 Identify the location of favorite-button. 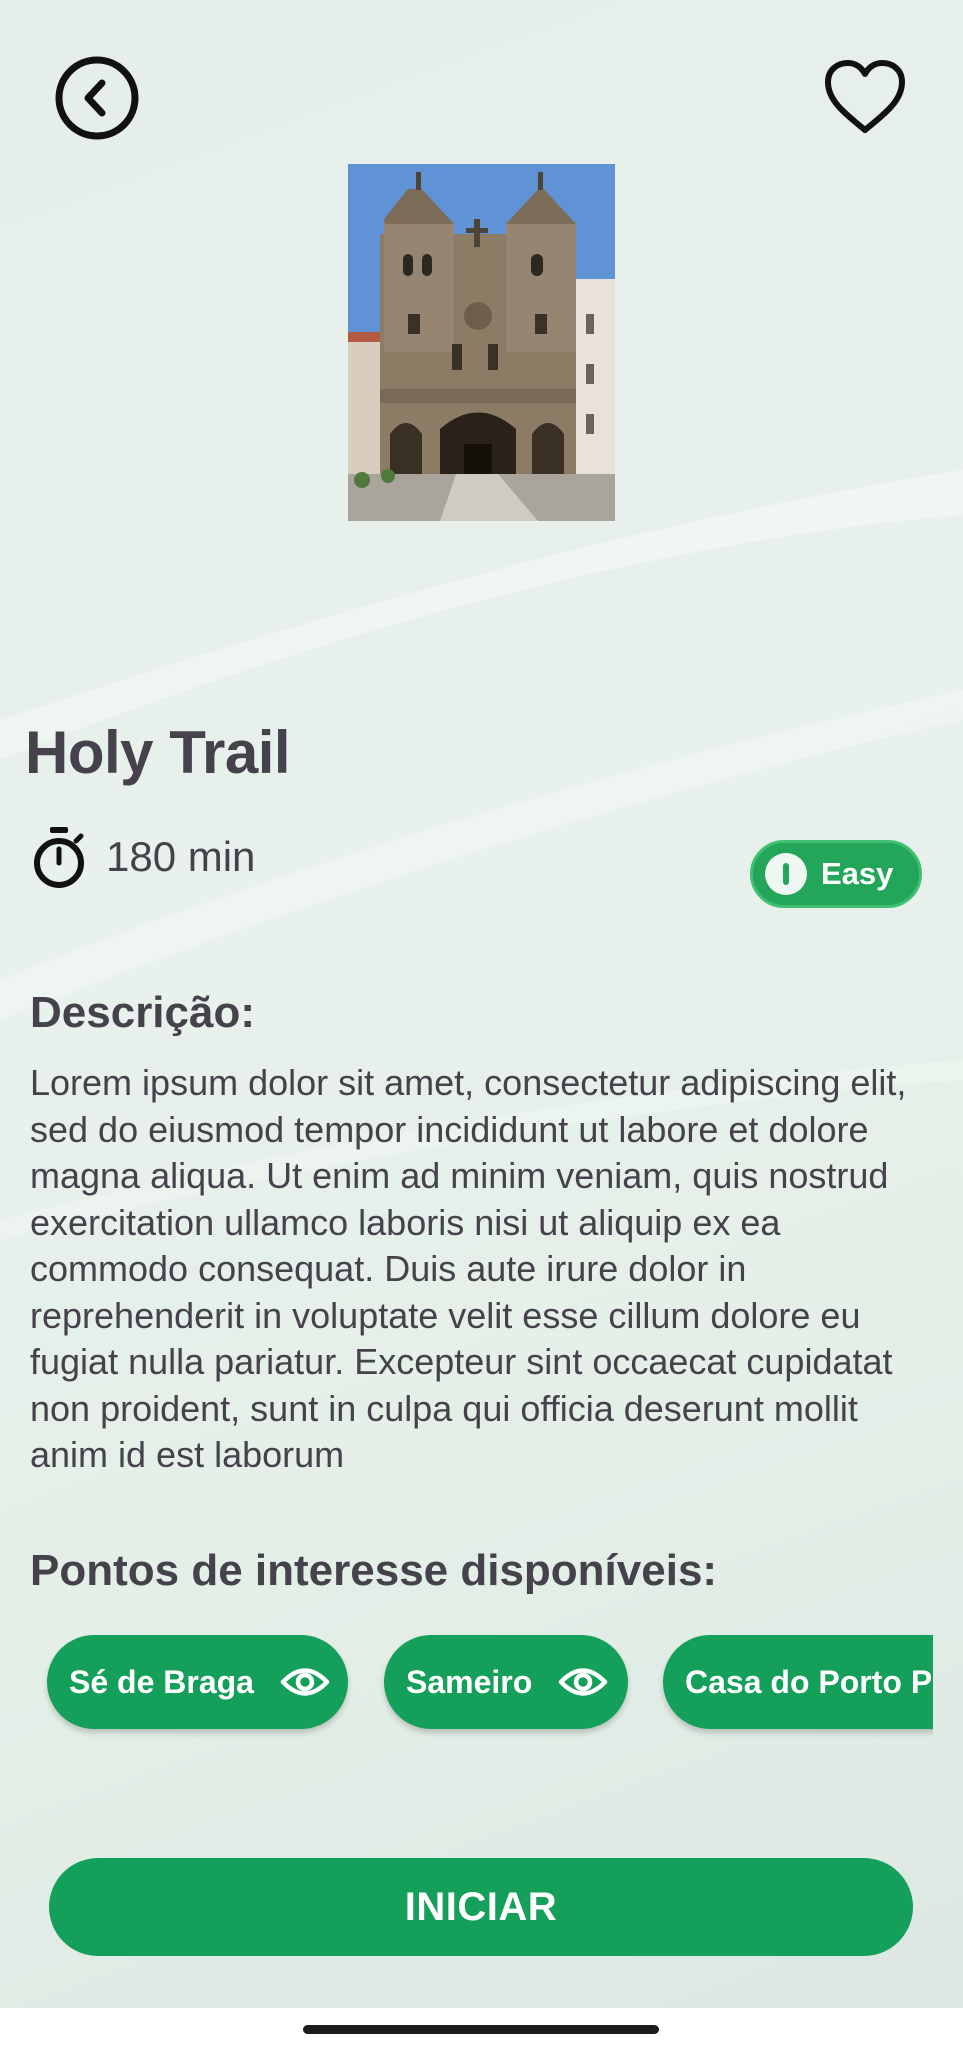
(865, 97).